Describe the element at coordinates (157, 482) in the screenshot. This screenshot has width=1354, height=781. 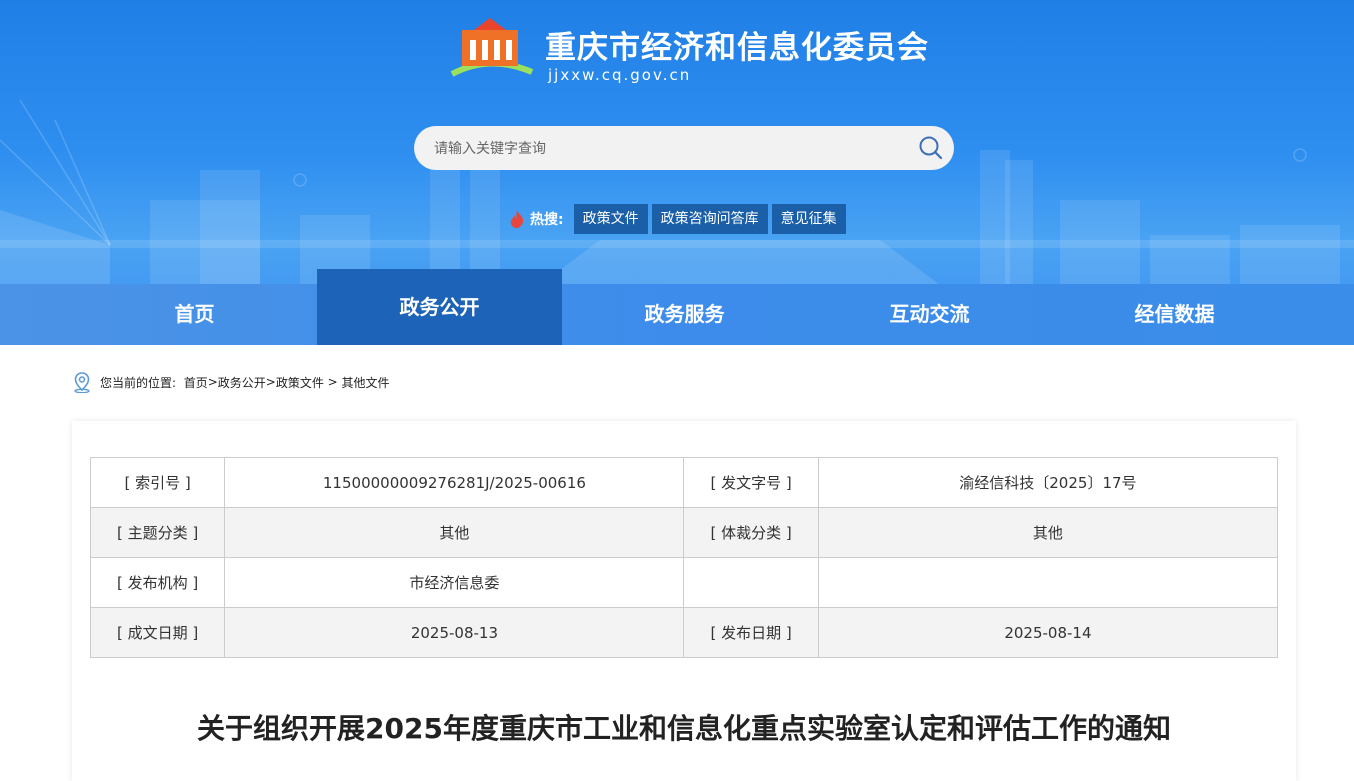
I see `meta-key-index: [ 索引号 ]` at that location.